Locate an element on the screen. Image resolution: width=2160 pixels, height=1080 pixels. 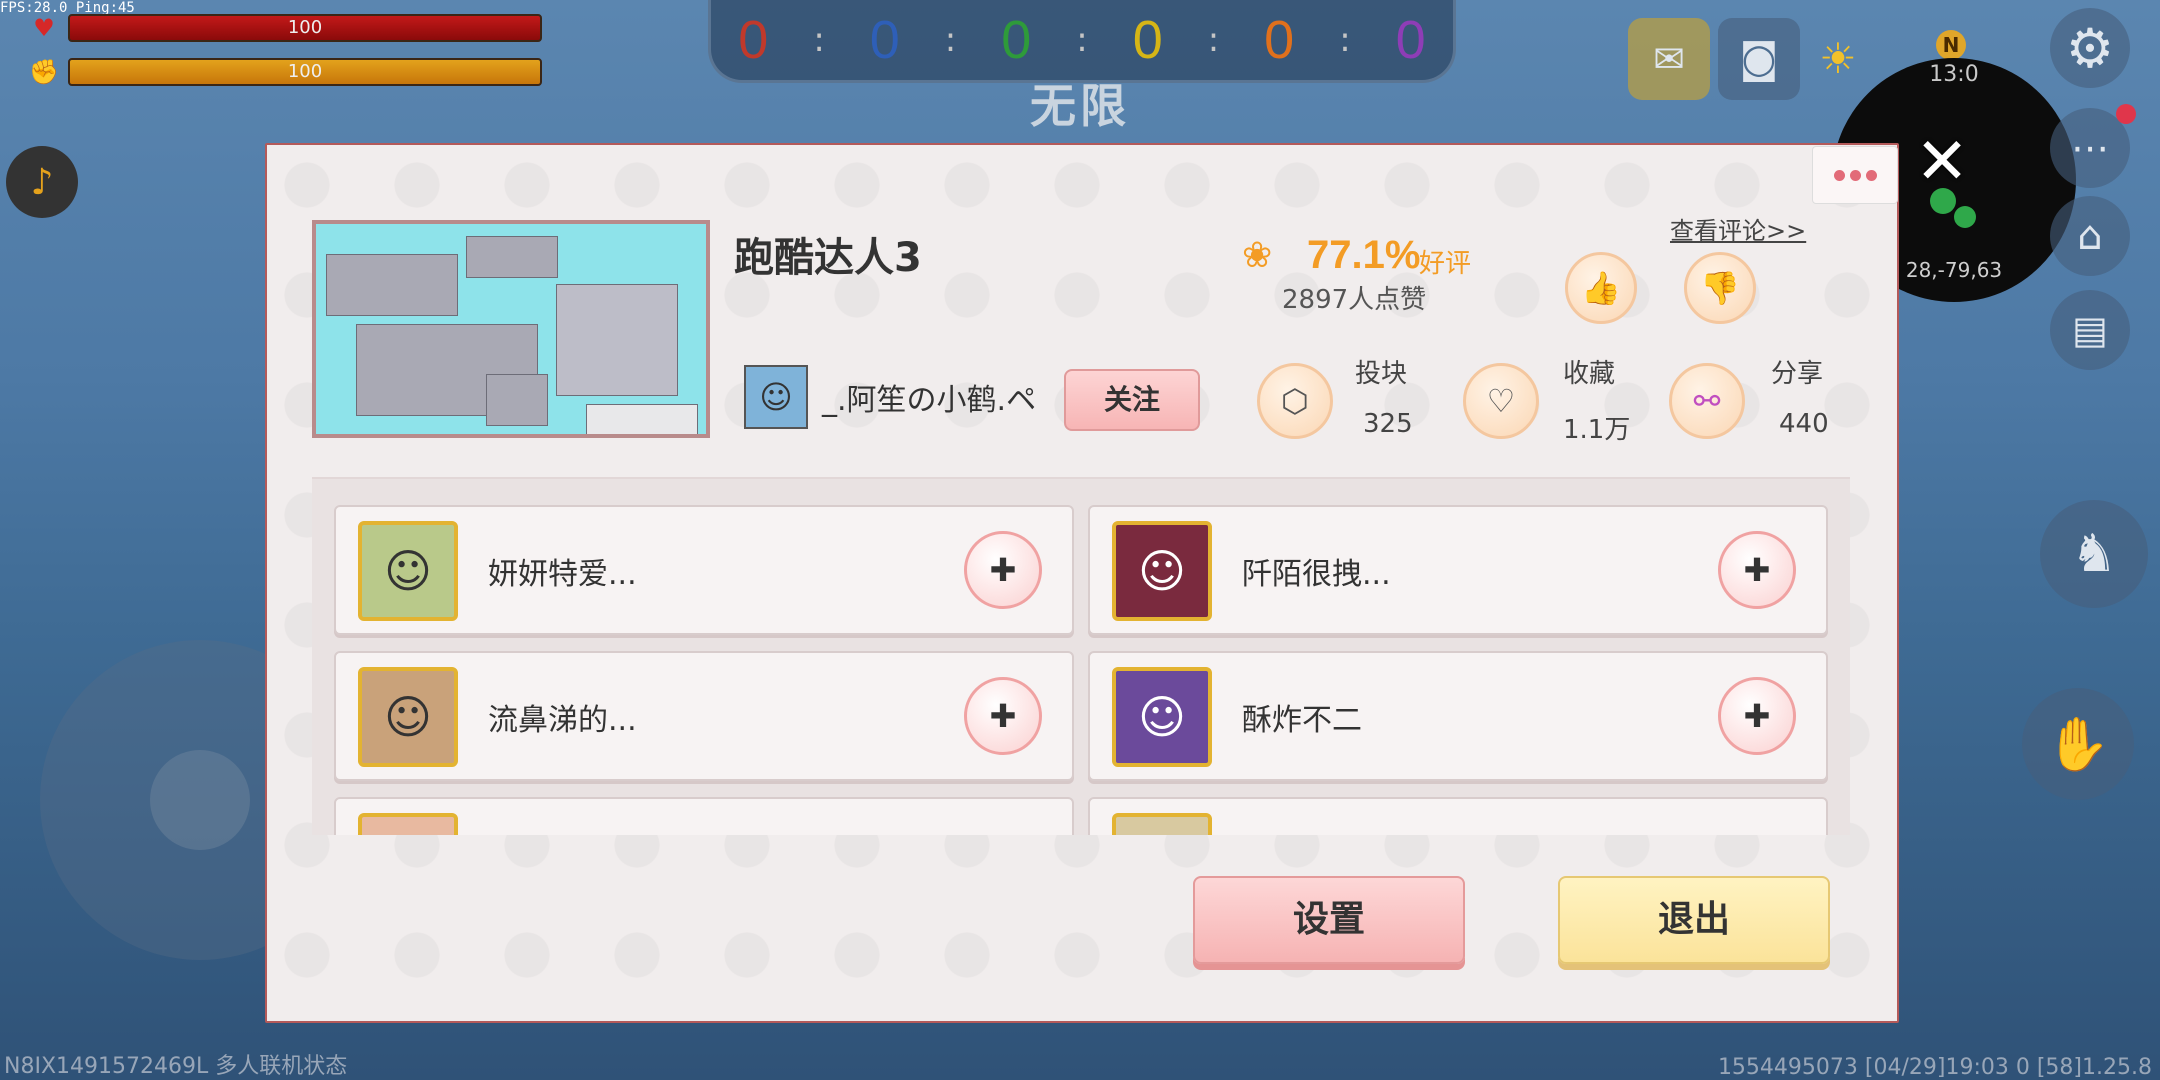
map-title: 跑酷达人3 is located at coordinates (828, 258).